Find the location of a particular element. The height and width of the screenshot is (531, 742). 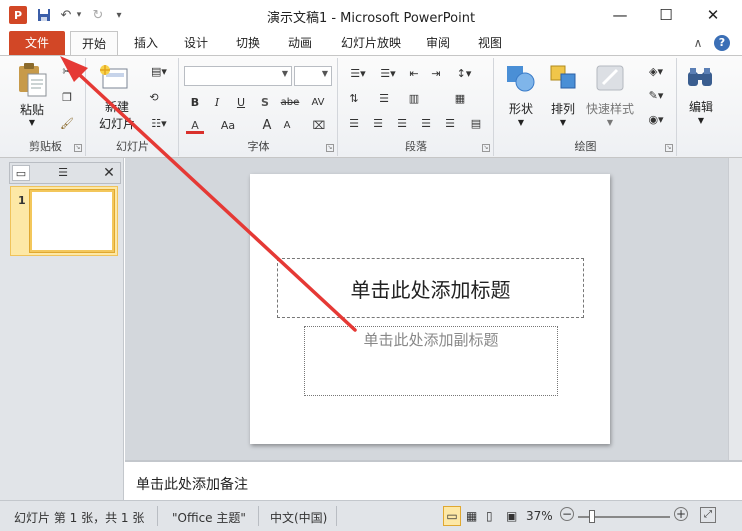

zoom-level: 37% is located at coordinates (539, 516).